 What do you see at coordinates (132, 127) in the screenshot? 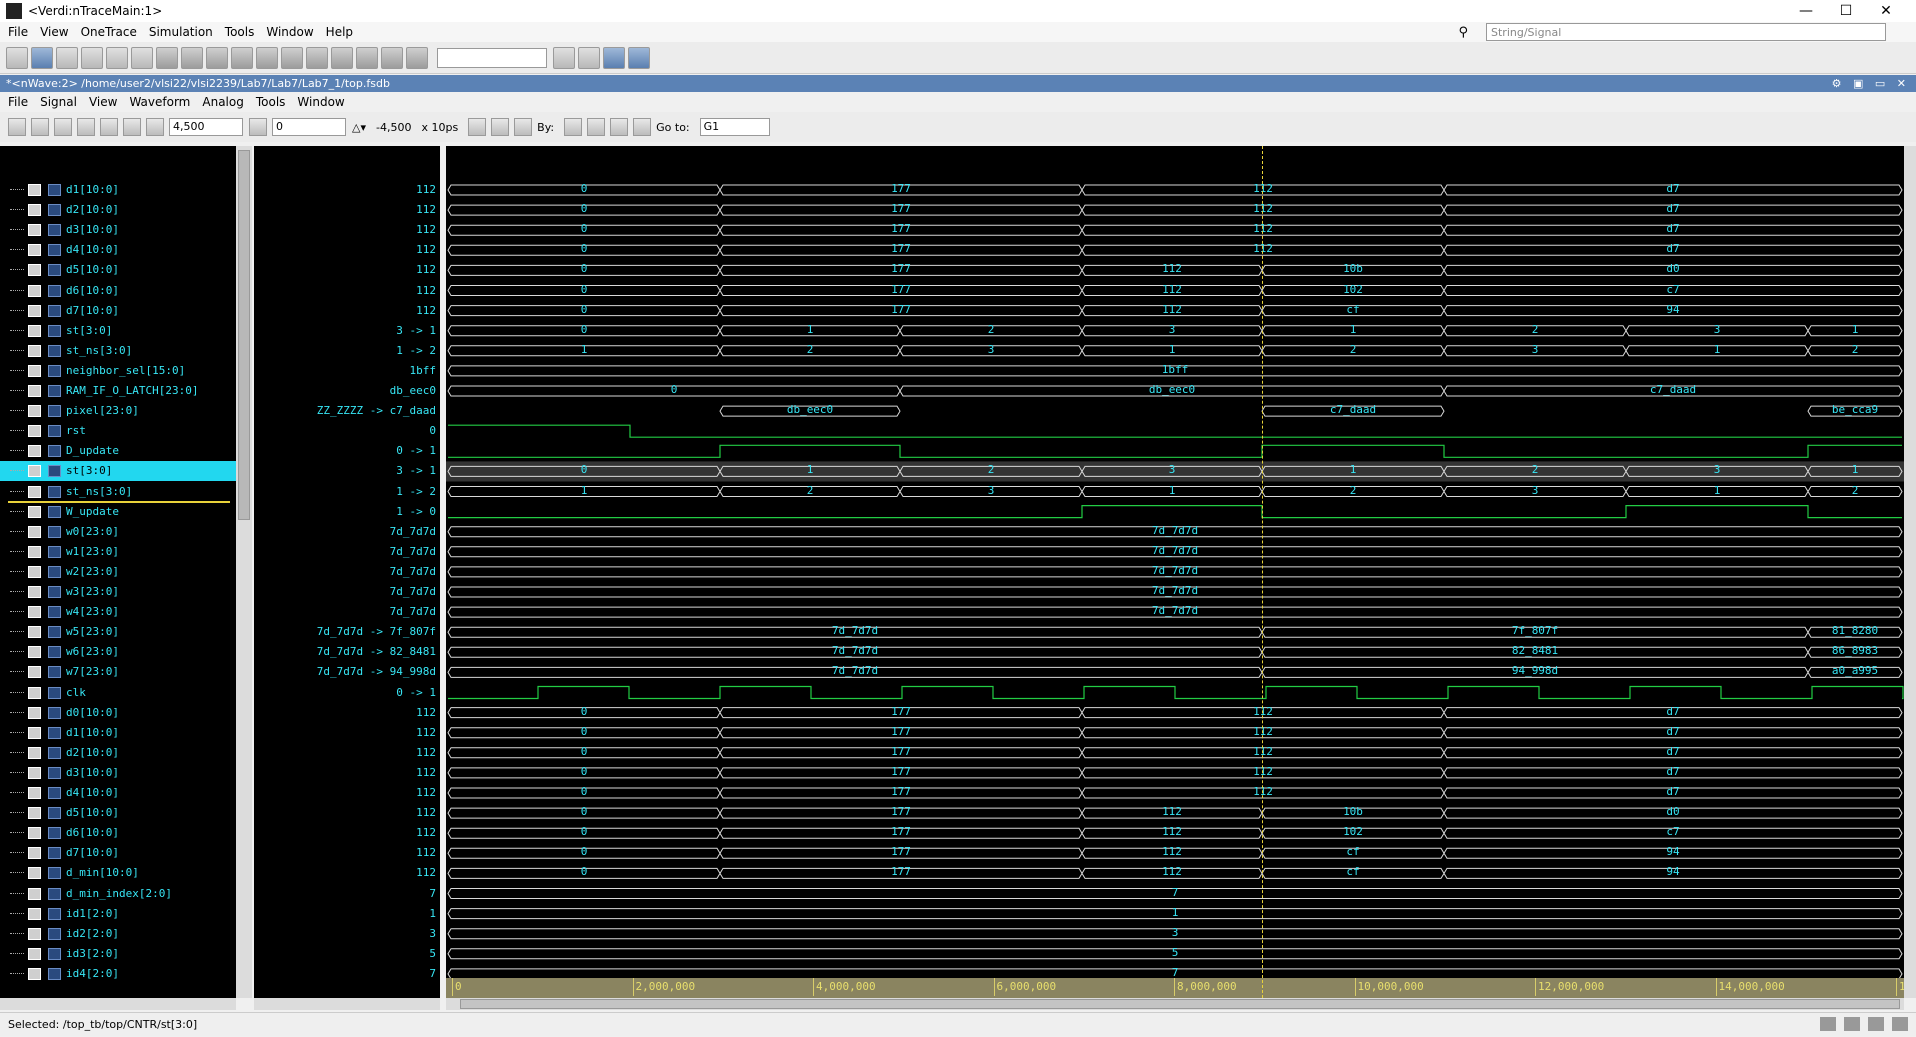
I see `paste-icon` at bounding box center [132, 127].